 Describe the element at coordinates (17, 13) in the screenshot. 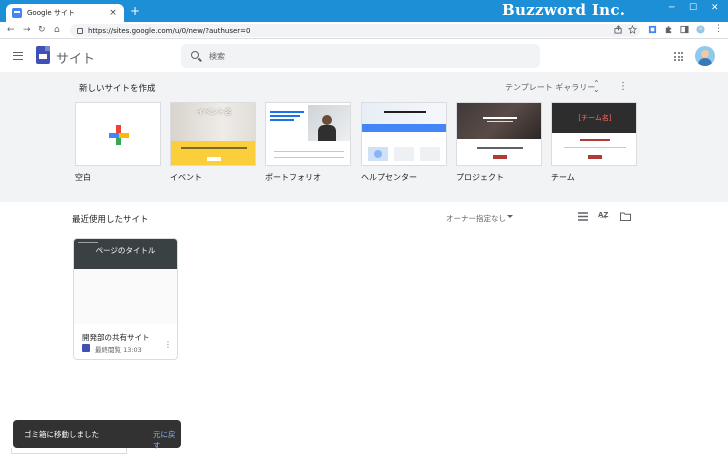

I see `sites-favicon-icon` at that location.